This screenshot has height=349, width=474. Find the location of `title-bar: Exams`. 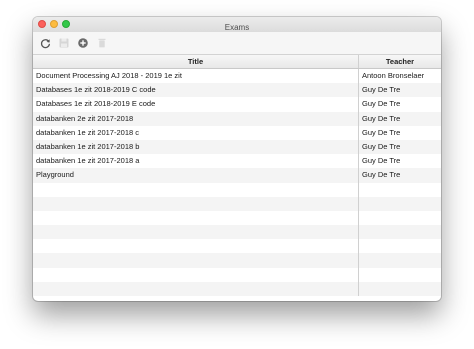

title-bar: Exams is located at coordinates (237, 24).